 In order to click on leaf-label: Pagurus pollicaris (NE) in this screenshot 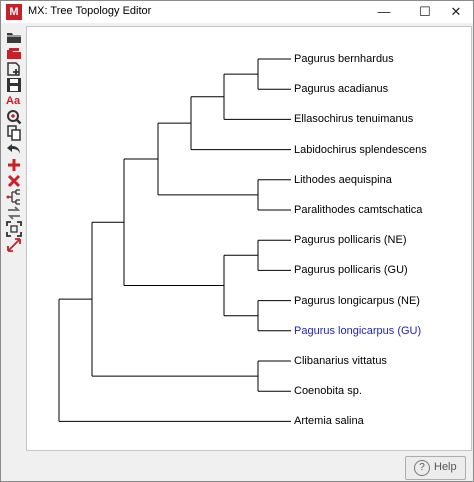, I will do `click(350, 240)`.